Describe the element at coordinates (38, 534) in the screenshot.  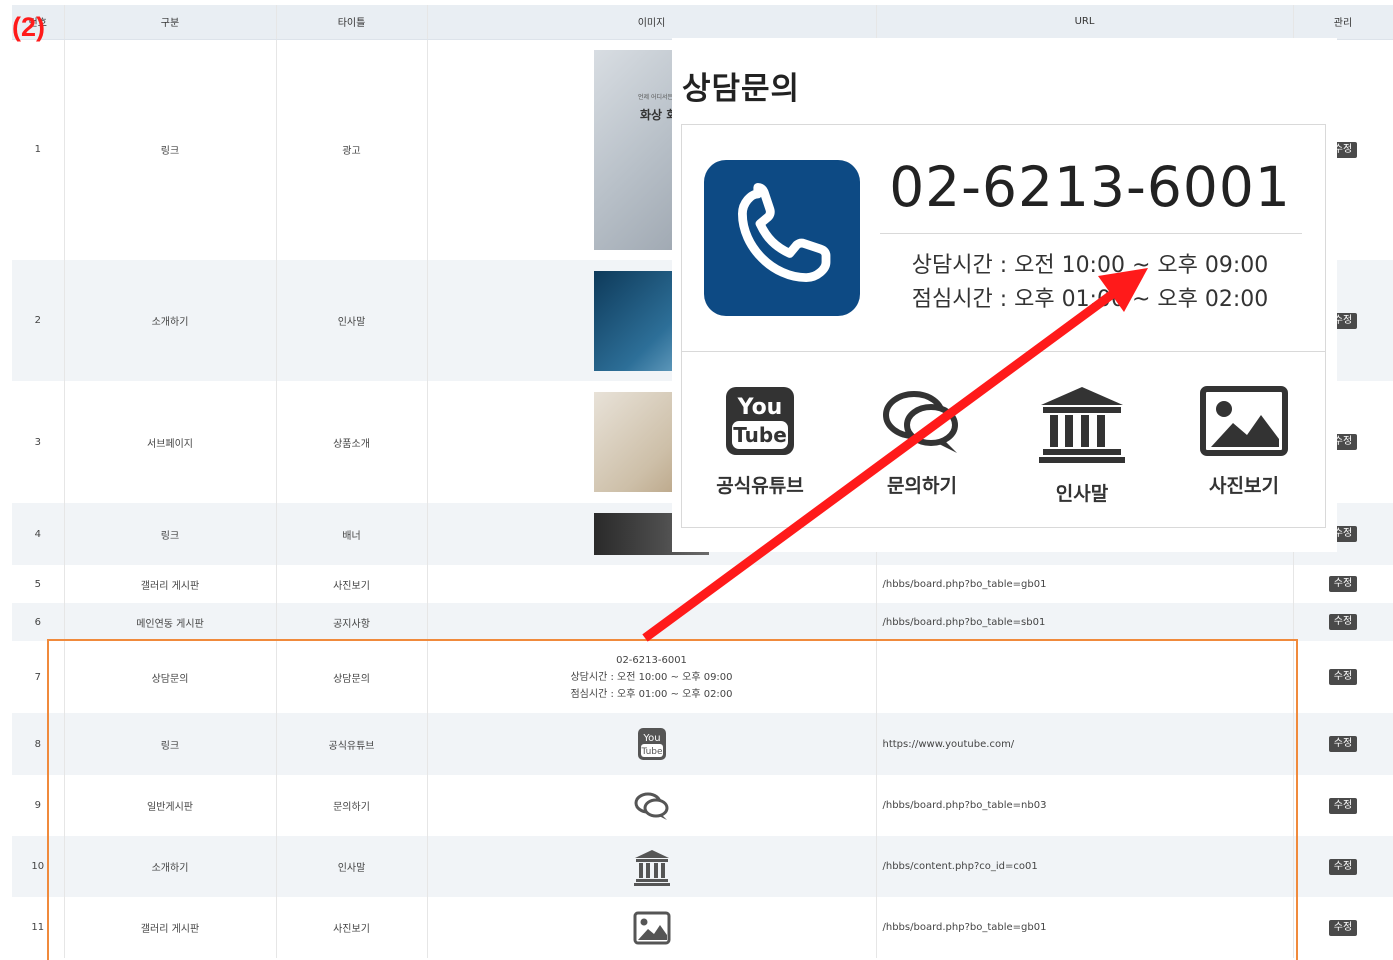
I see `row-no: 4` at that location.